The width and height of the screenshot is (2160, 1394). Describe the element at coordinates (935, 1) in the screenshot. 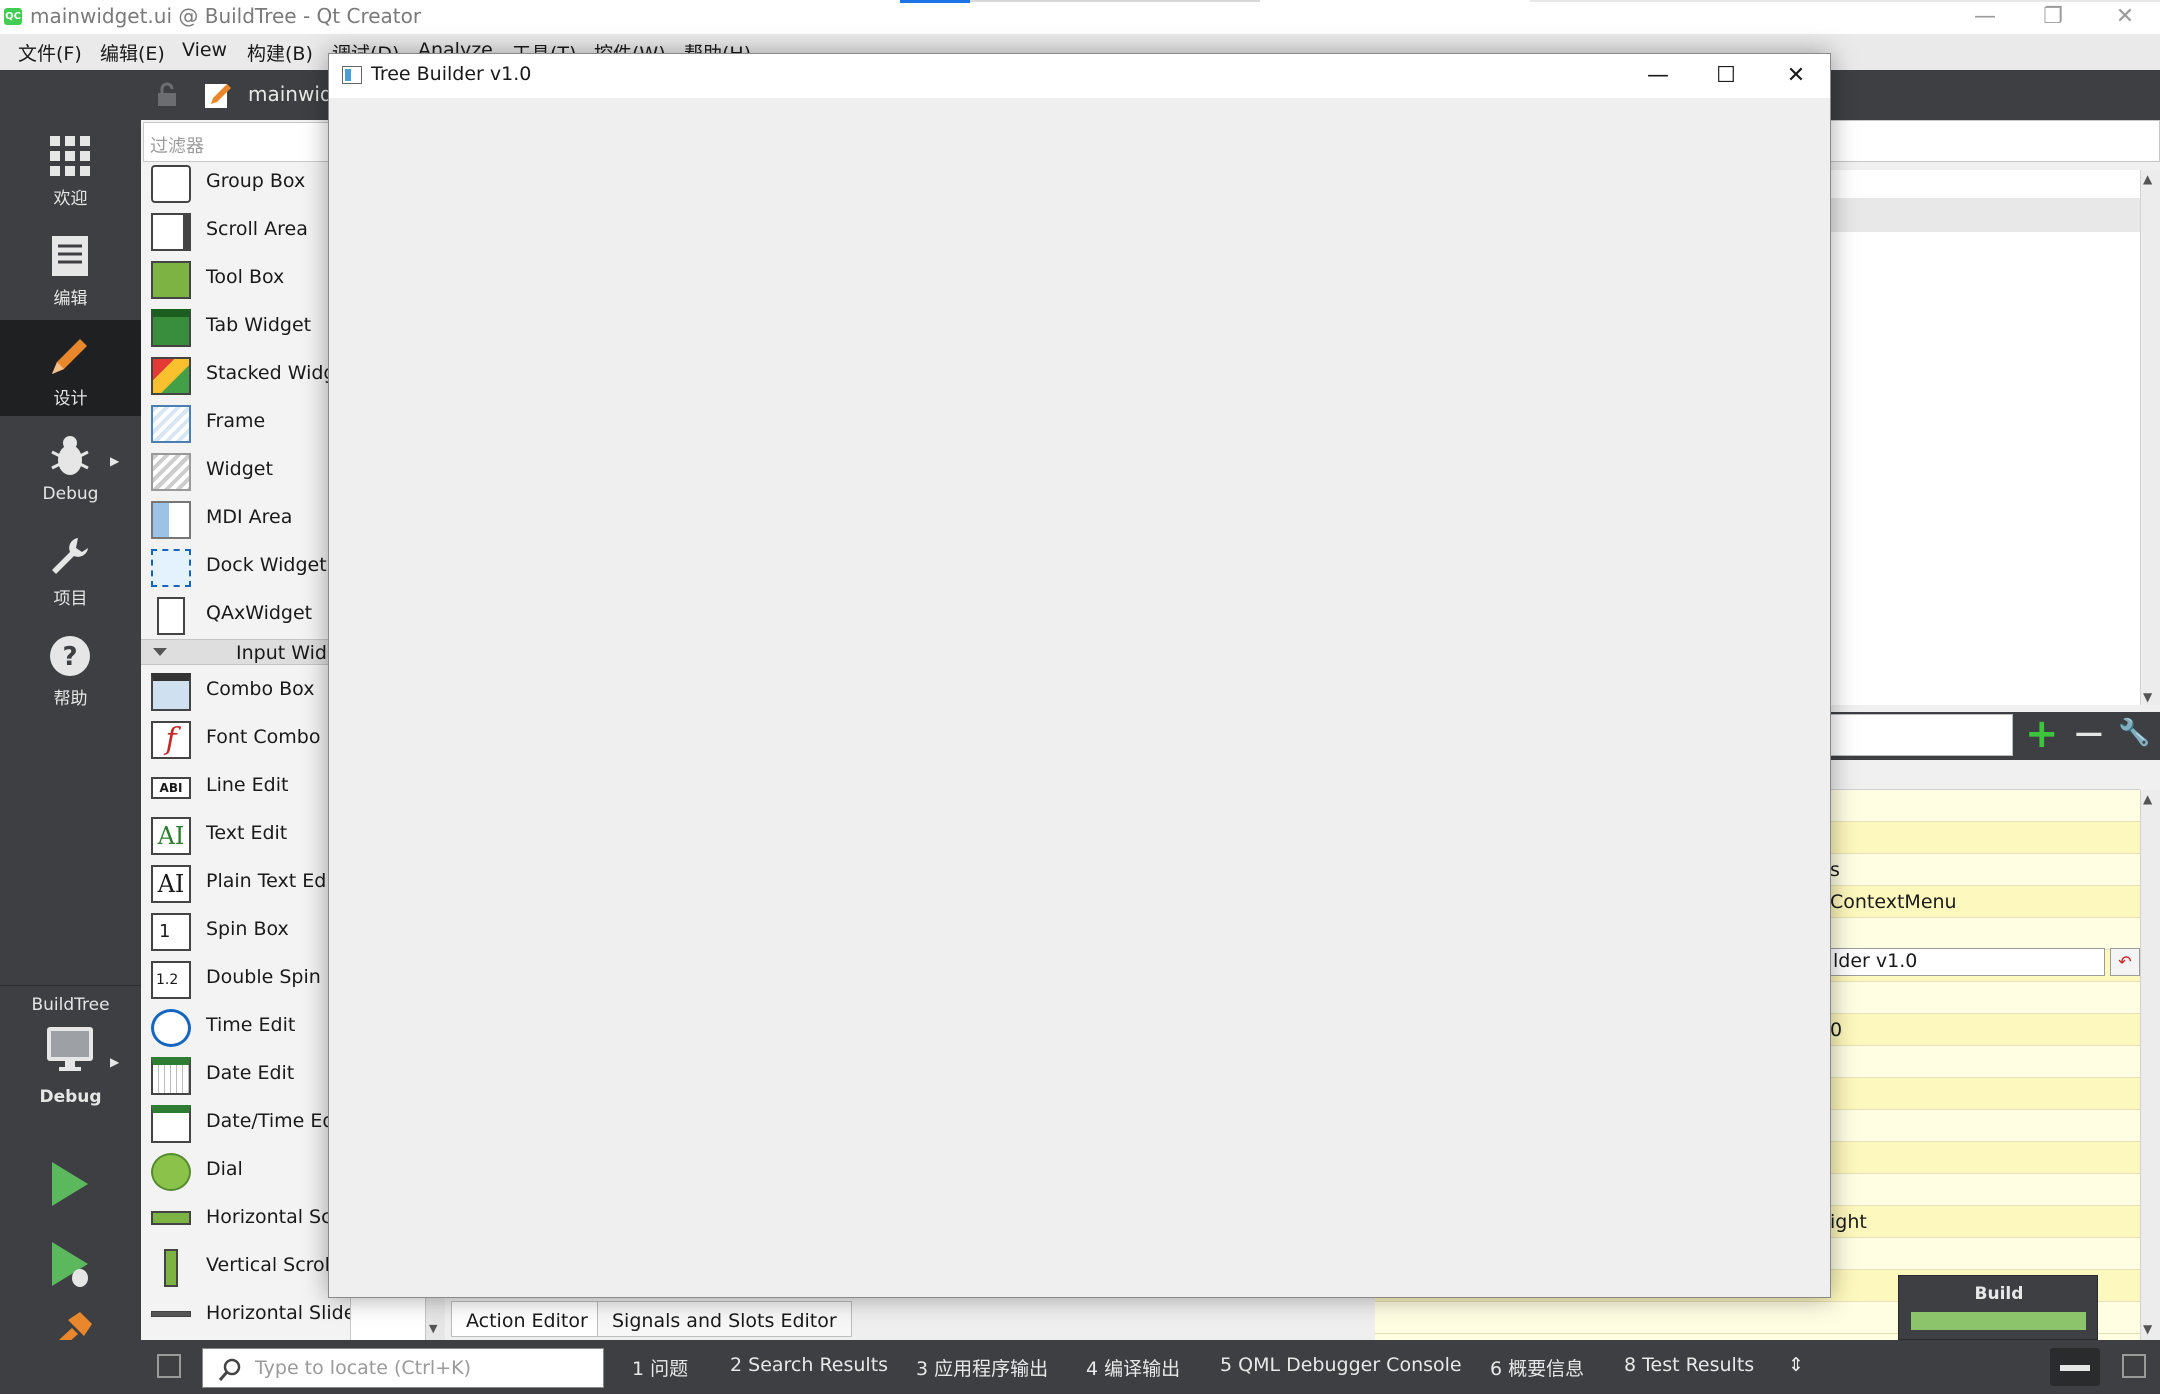

I see `taskbar-accent` at that location.